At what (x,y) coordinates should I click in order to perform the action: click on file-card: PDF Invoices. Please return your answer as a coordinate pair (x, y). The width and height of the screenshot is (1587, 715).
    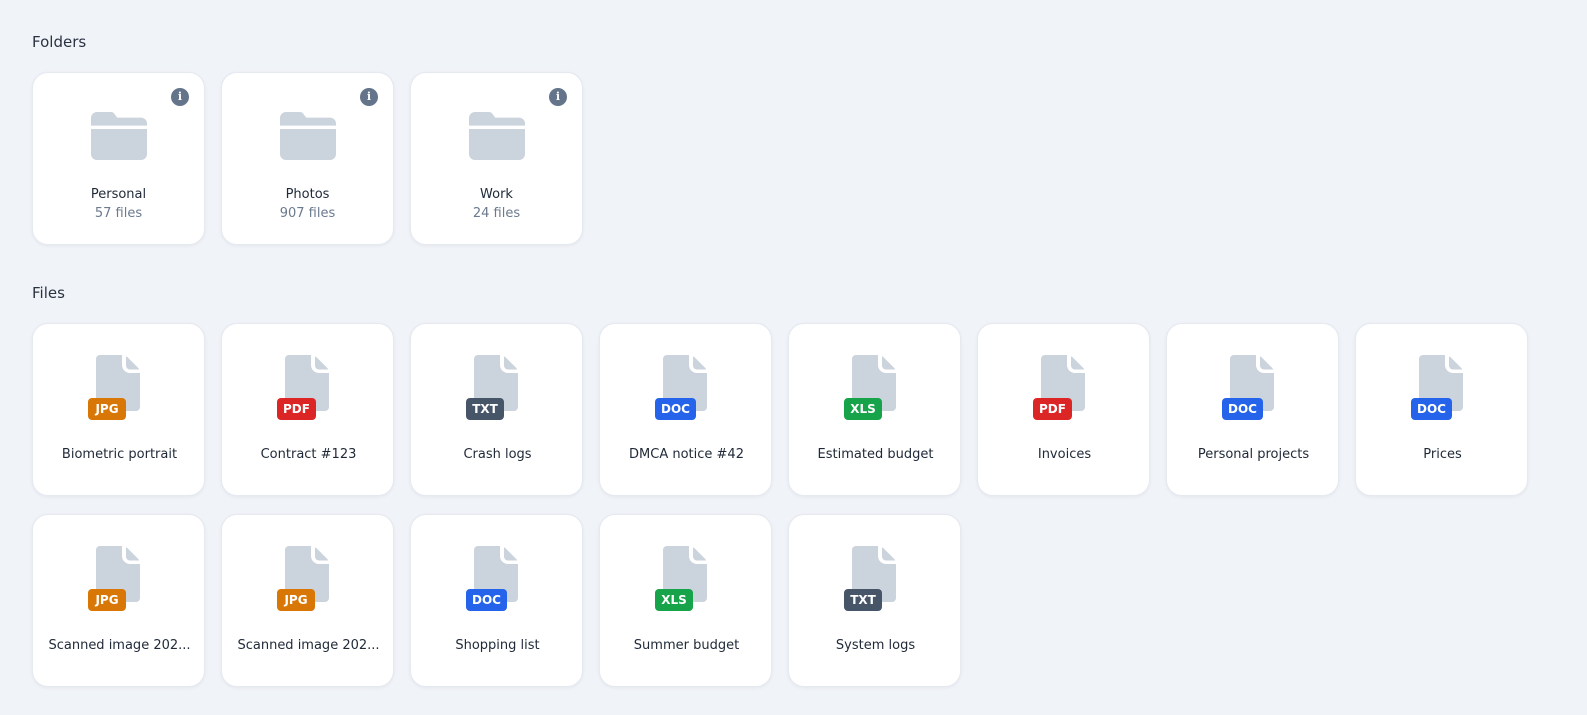
    Looking at the image, I should click on (1063, 409).